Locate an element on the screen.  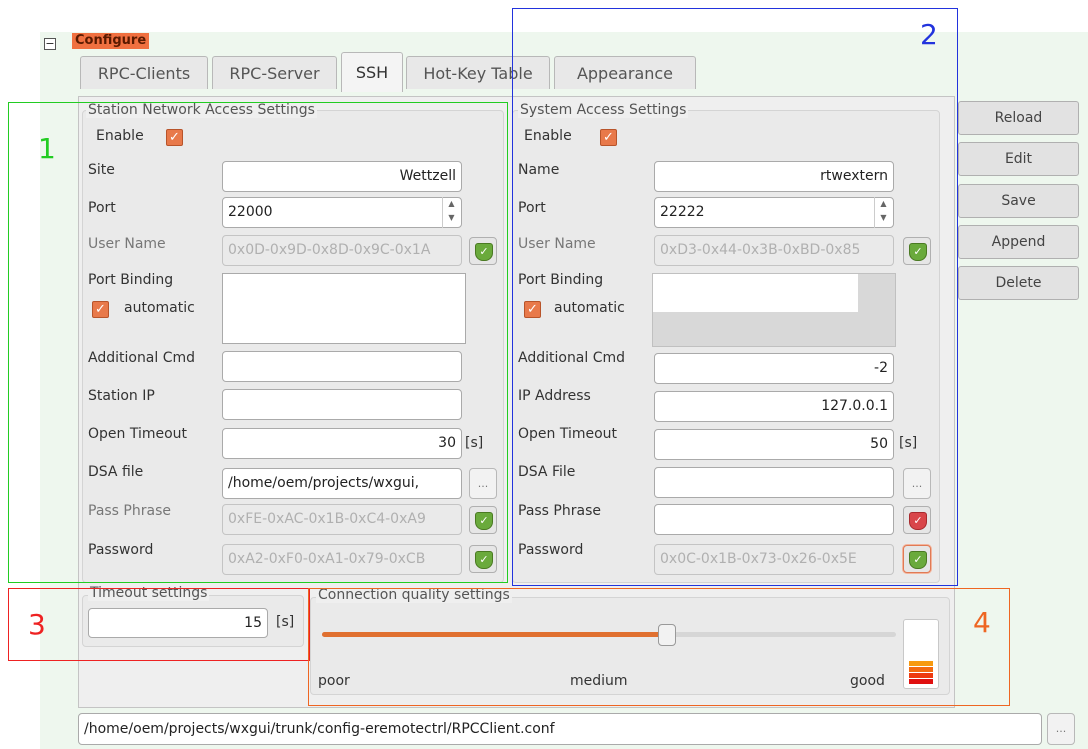
station-pw-verify-button: ✓ is located at coordinates (483, 559).